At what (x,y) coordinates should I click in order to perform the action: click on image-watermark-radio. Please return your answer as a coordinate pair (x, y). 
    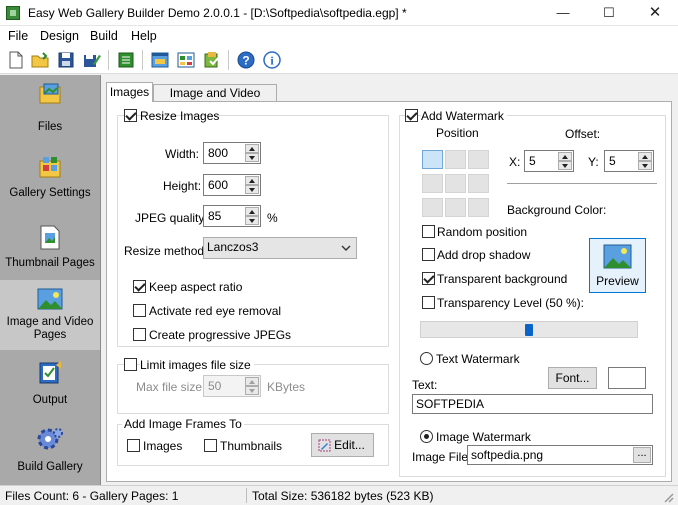
    Looking at the image, I should click on (426, 436).